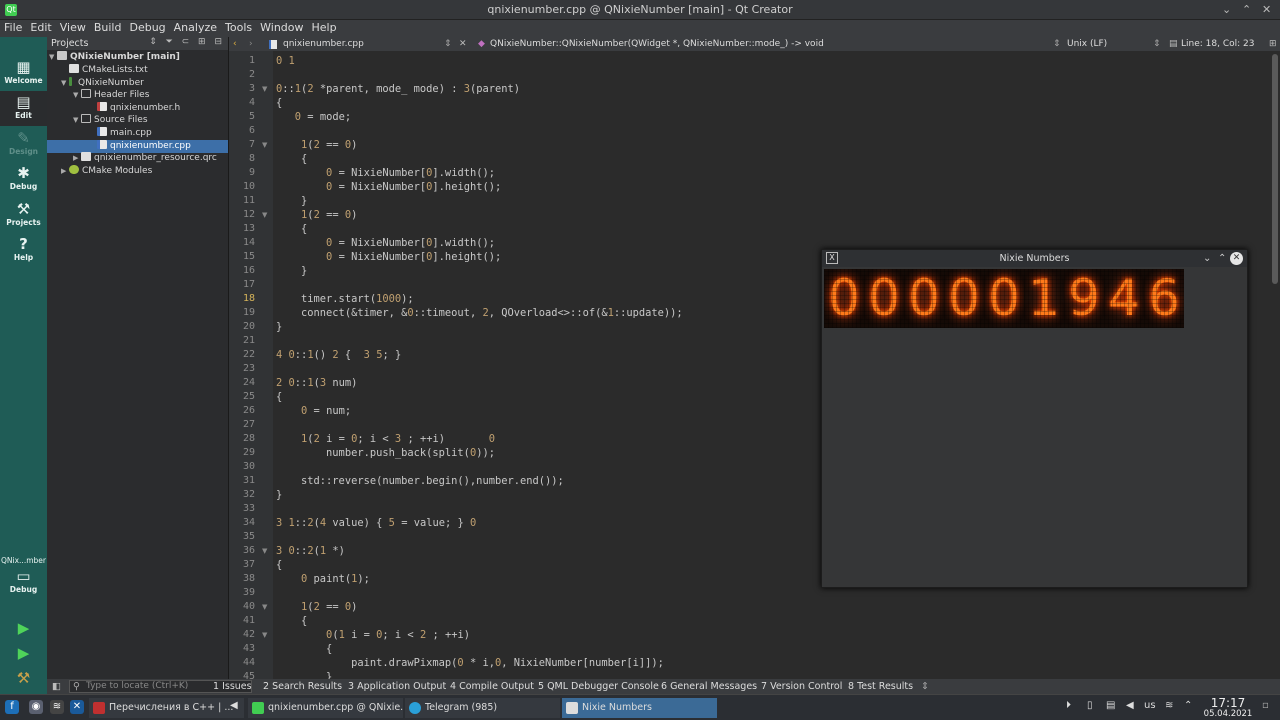 Image resolution: width=1280 pixels, height=720 pixels. Describe the element at coordinates (1110, 705) in the screenshot. I see `clipboard-icon: ▤` at that location.